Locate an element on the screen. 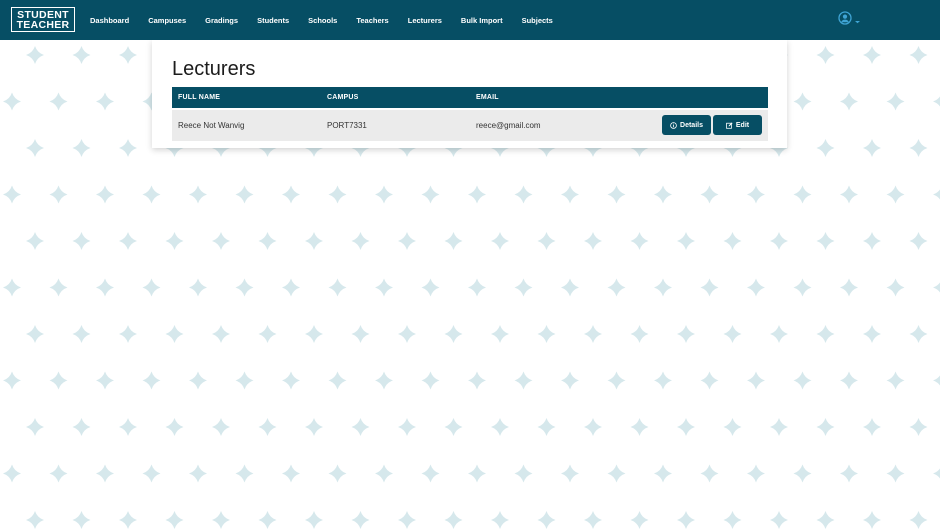 Image resolution: width=940 pixels, height=529 pixels. nav-item-subjects: Subjects is located at coordinates (537, 20).